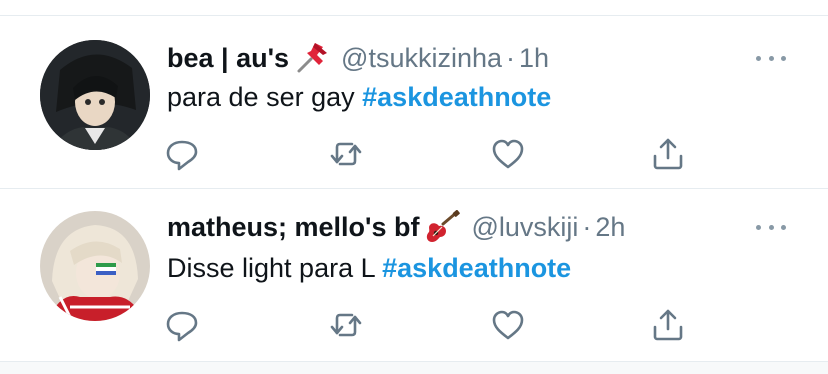 This screenshot has height=374, width=828. Describe the element at coordinates (421, 58) in the screenshot. I see `user-handle: @tsukkizinha` at that location.